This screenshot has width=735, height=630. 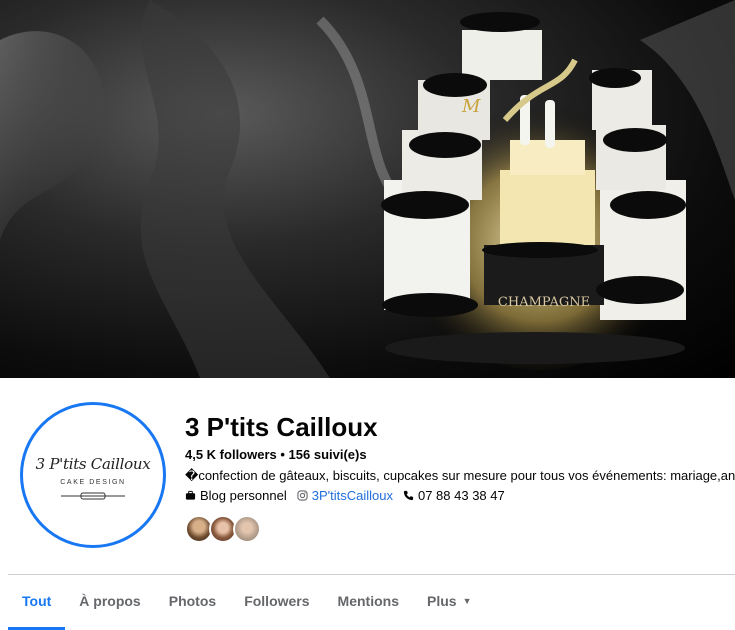 I want to click on friend-avatar, so click(x=247, y=529).